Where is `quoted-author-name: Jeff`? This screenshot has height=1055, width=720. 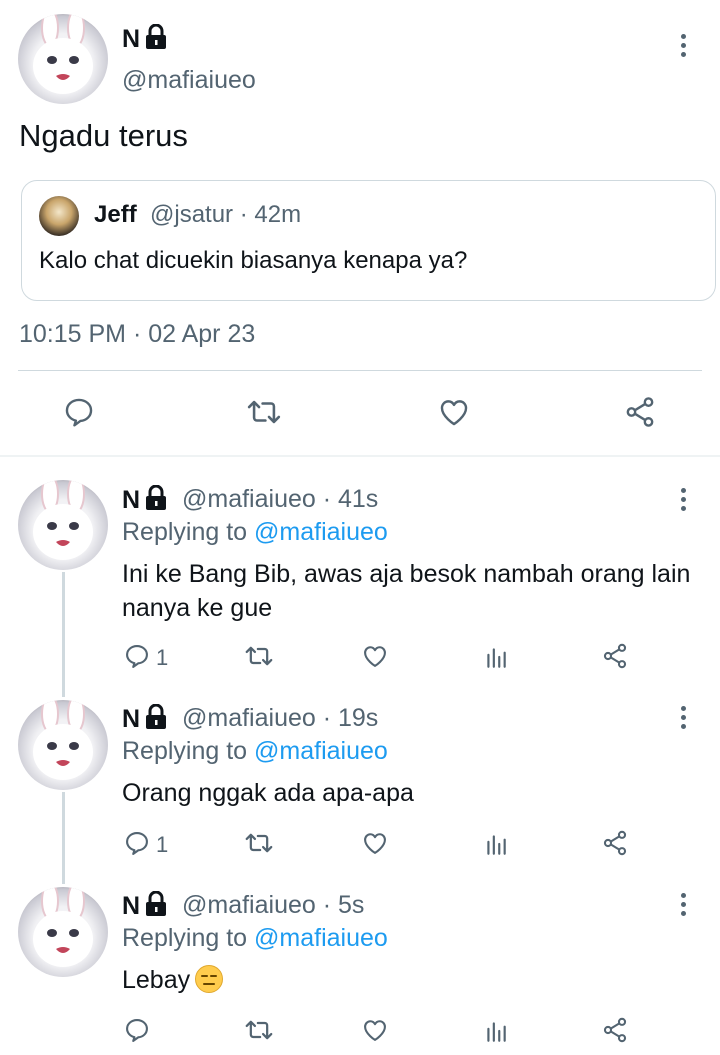
quoted-author-name: Jeff is located at coordinates (115, 214).